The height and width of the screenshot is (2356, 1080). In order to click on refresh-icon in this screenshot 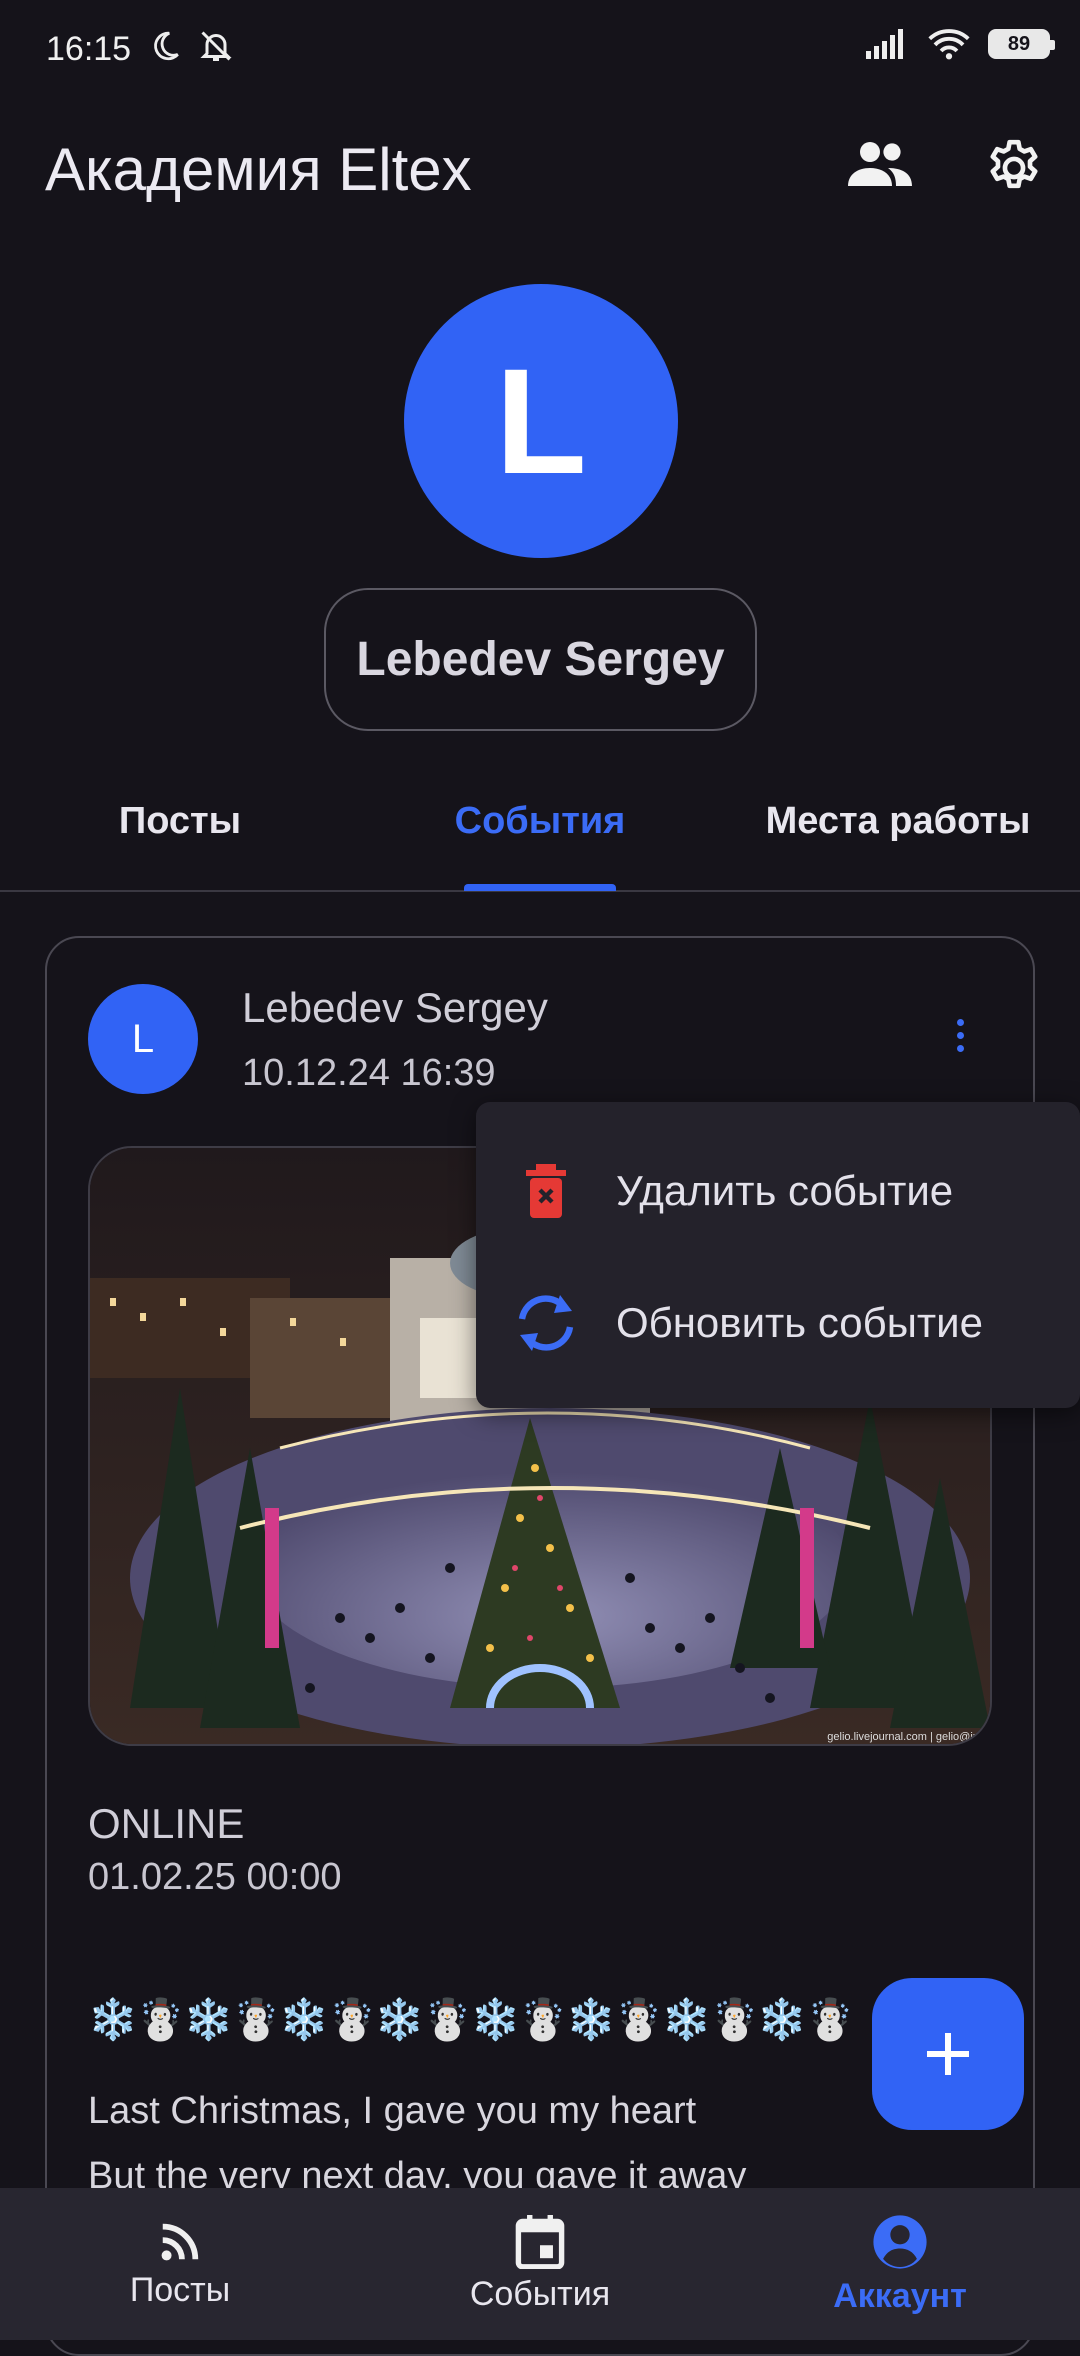, I will do `click(546, 1323)`.